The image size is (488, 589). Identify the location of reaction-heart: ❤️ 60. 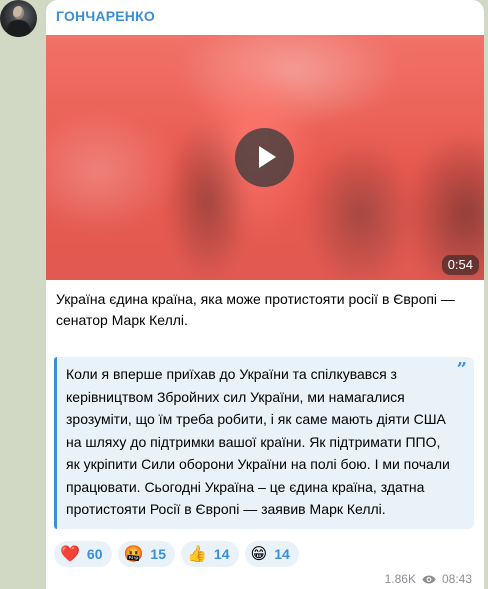
(83, 554).